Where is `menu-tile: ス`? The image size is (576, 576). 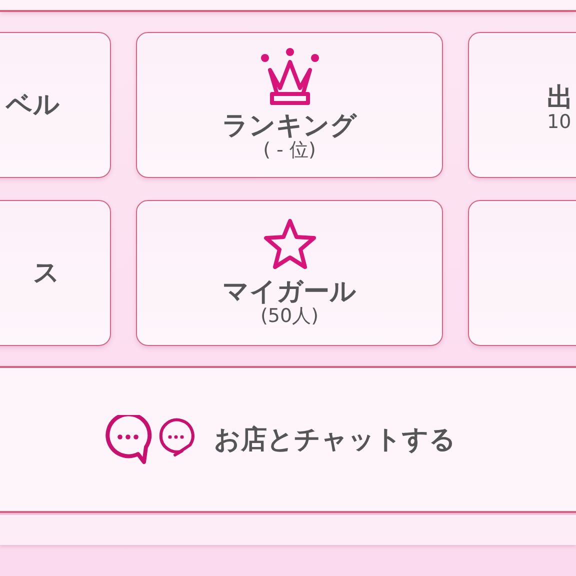
menu-tile: ス is located at coordinates (55, 273).